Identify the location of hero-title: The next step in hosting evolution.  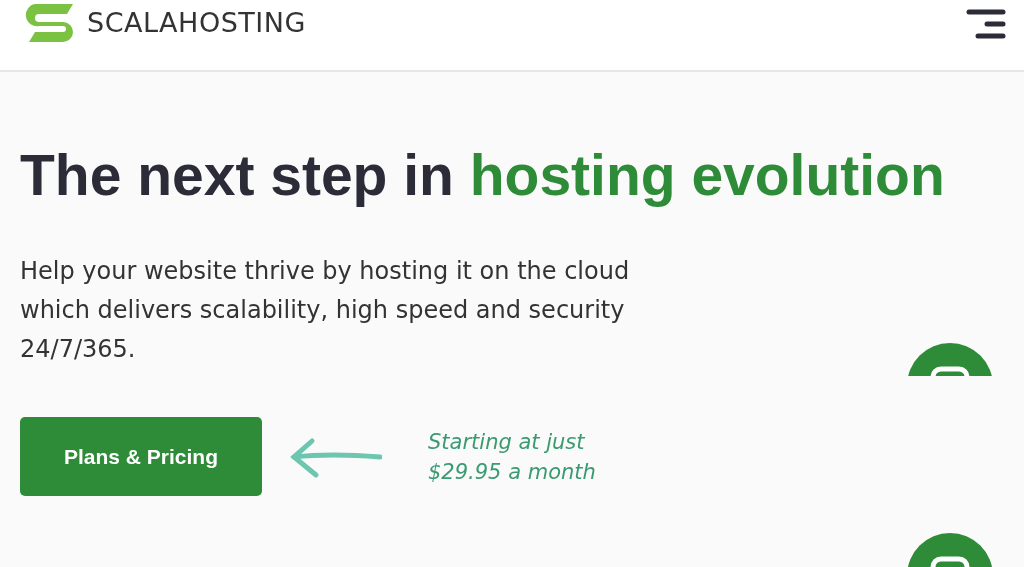
(483, 175).